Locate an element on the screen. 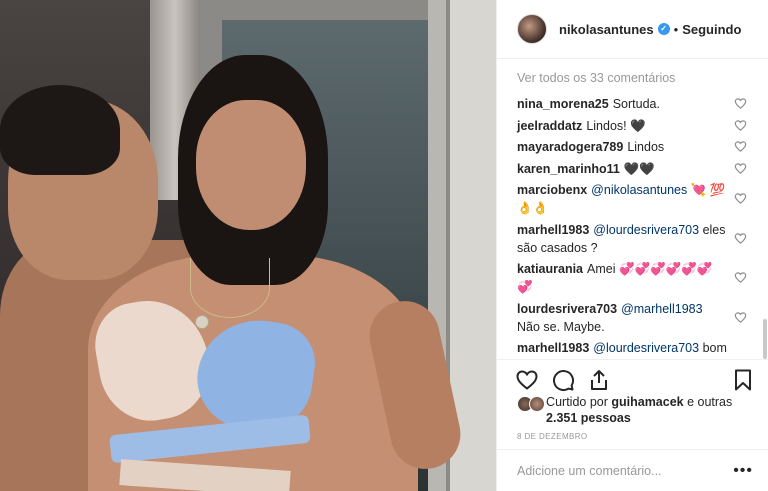 The image size is (768, 491). comments-scrollbar is located at coordinates (765, 209).